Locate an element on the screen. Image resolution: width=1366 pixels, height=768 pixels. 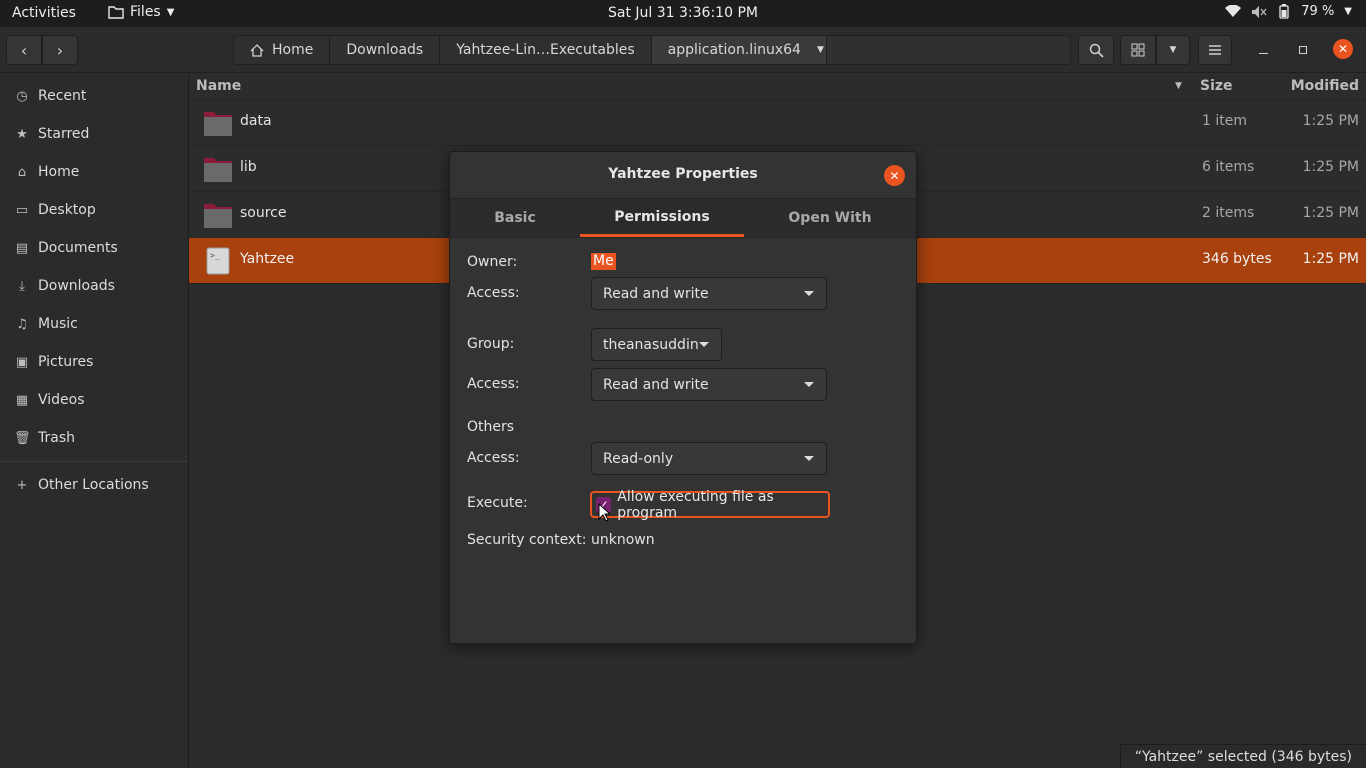
column-name: Name is located at coordinates (218, 86).